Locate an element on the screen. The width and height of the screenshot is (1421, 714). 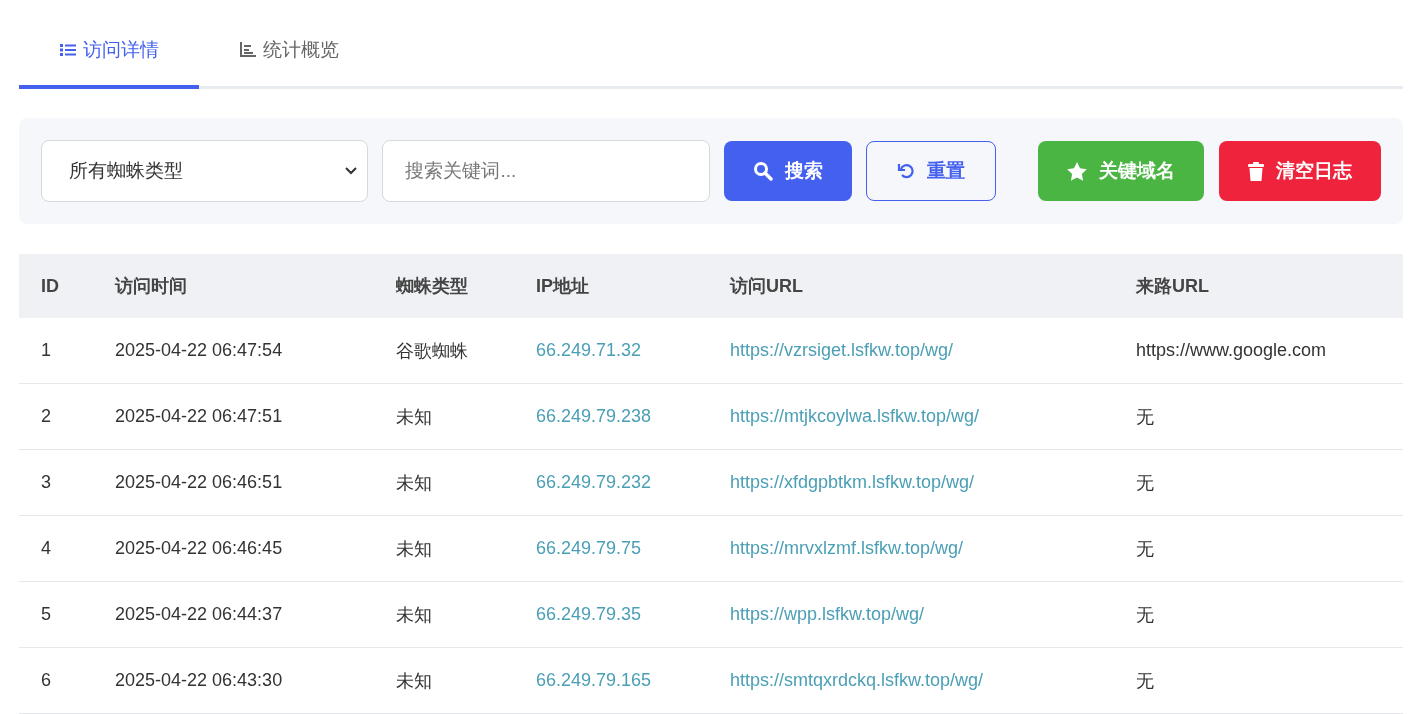
column-header: 蜘蛛类型 is located at coordinates (432, 286).